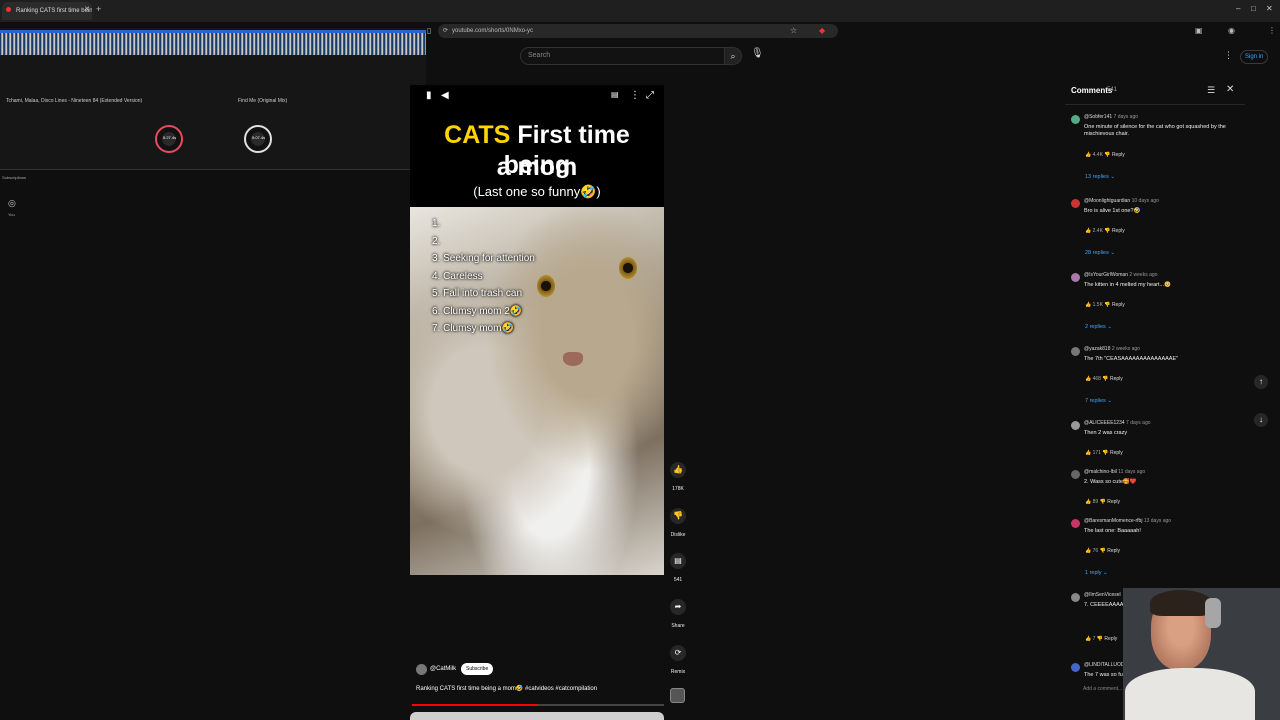 The height and width of the screenshot is (720, 1280). Describe the element at coordinates (537, 716) in the screenshot. I see `next-short-preview` at that location.